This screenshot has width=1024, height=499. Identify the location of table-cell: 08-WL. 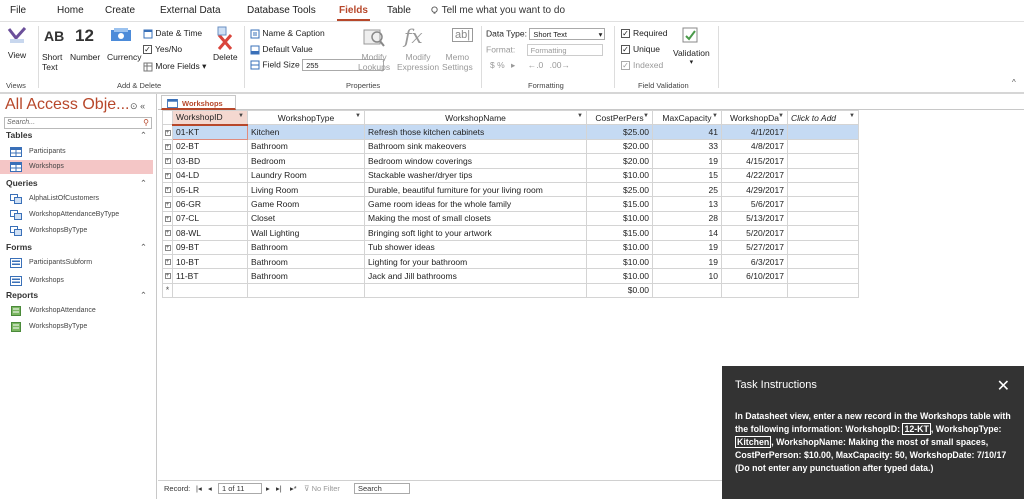
(210, 233).